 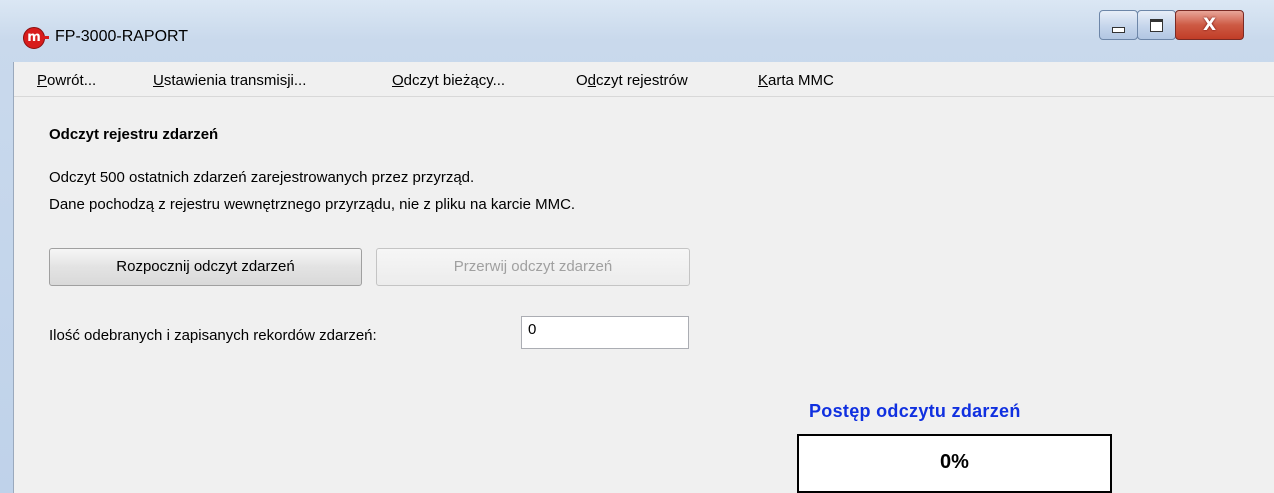 What do you see at coordinates (1118, 29) in the screenshot?
I see `minimize-icon` at bounding box center [1118, 29].